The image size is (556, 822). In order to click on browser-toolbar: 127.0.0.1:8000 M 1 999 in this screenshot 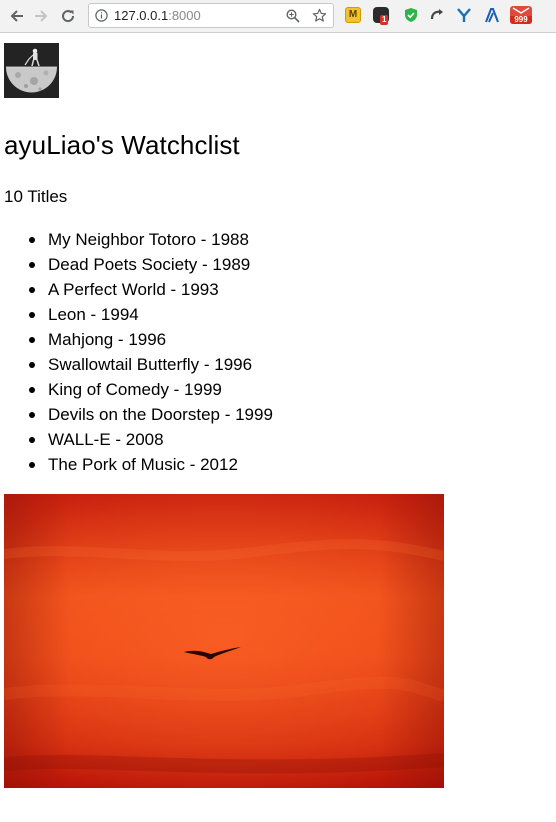, I will do `click(278, 16)`.